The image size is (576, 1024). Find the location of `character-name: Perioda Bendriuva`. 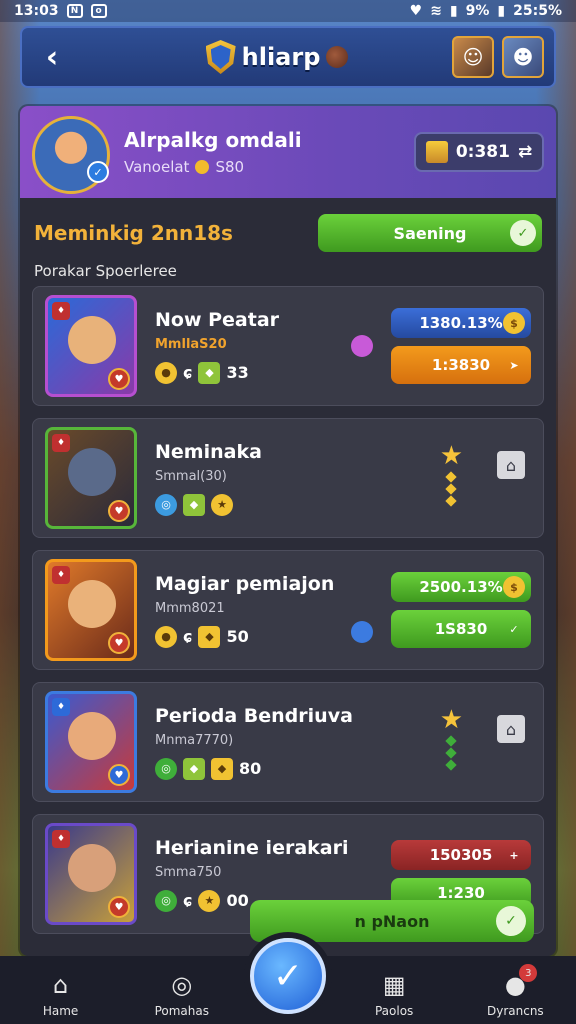

character-name: Perioda Bendriuva is located at coordinates (254, 715).